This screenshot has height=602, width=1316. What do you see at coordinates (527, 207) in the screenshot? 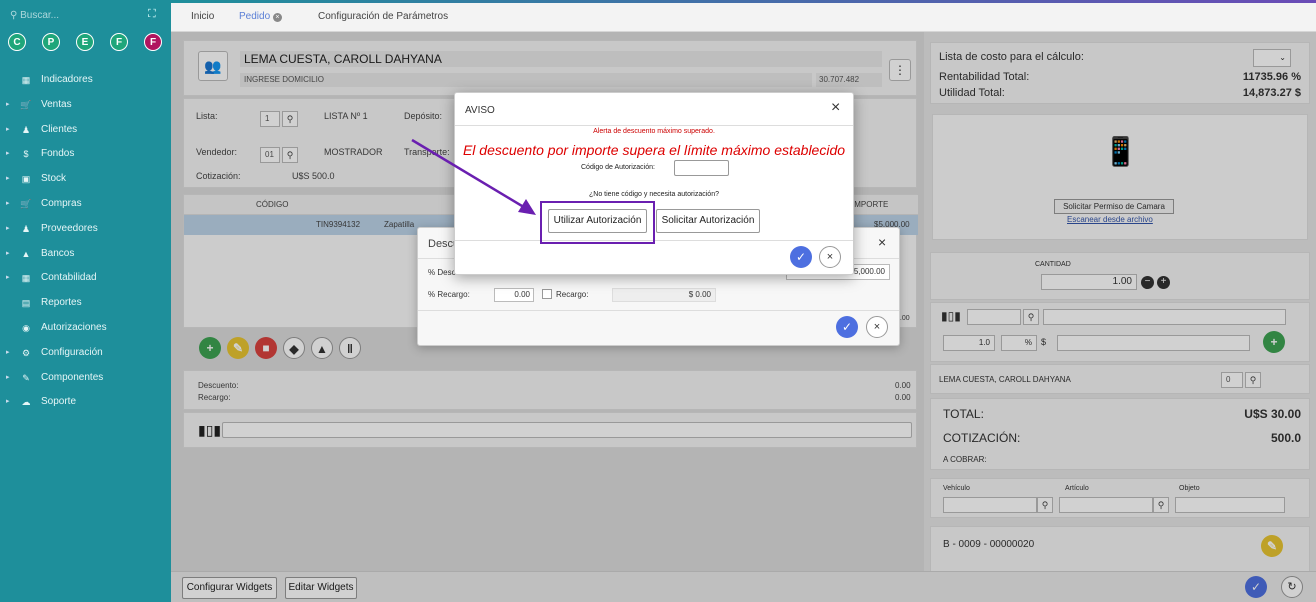
I see `arrow-head` at bounding box center [527, 207].